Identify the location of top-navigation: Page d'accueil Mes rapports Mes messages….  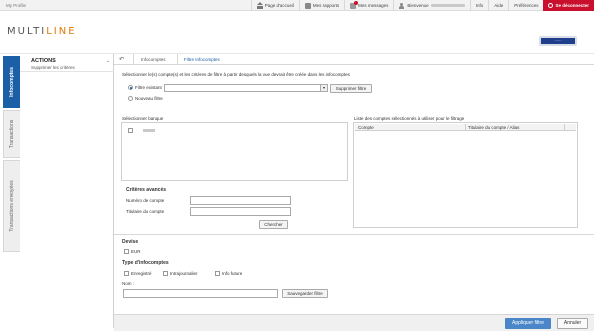
(422, 5).